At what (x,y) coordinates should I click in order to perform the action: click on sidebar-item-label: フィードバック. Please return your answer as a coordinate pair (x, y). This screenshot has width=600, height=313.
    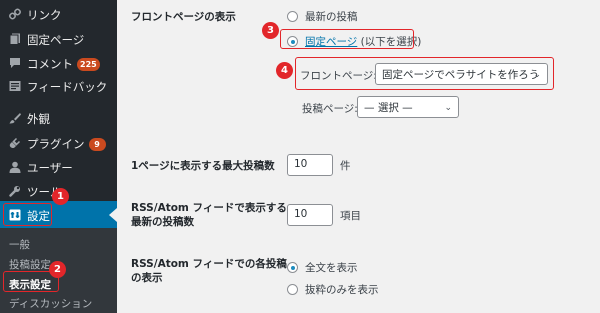
    Looking at the image, I should click on (67, 87).